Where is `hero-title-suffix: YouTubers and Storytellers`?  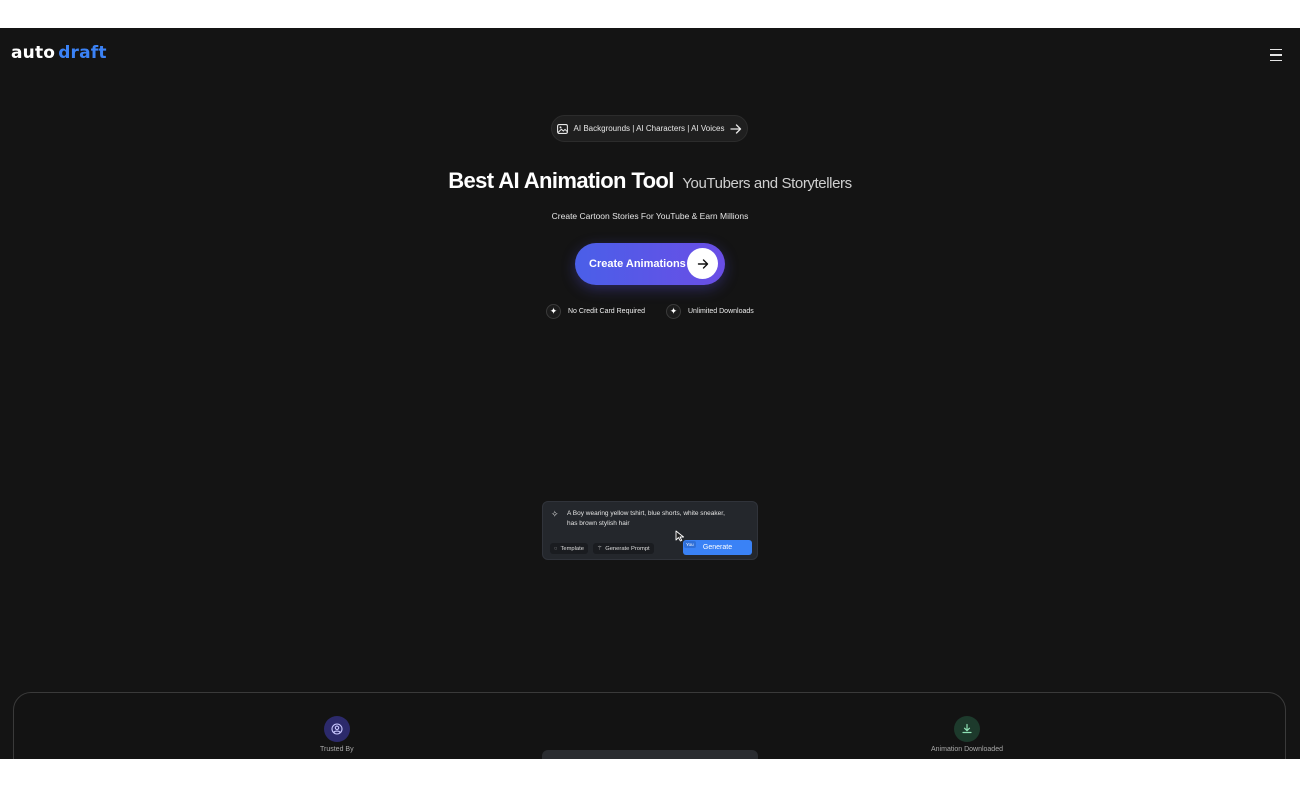
hero-title-suffix: YouTubers and Storytellers is located at coordinates (767, 183).